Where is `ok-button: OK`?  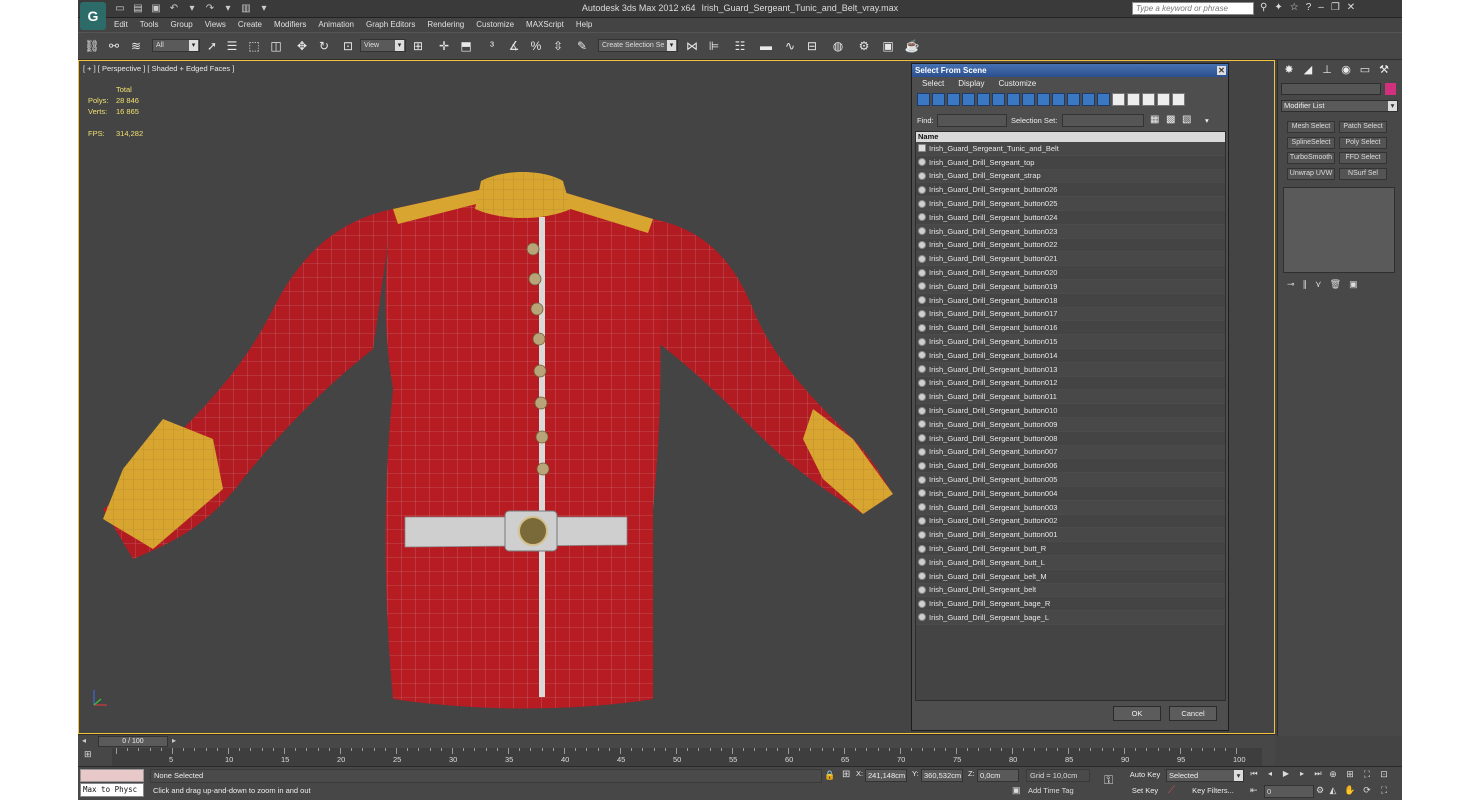 ok-button: OK is located at coordinates (1137, 713).